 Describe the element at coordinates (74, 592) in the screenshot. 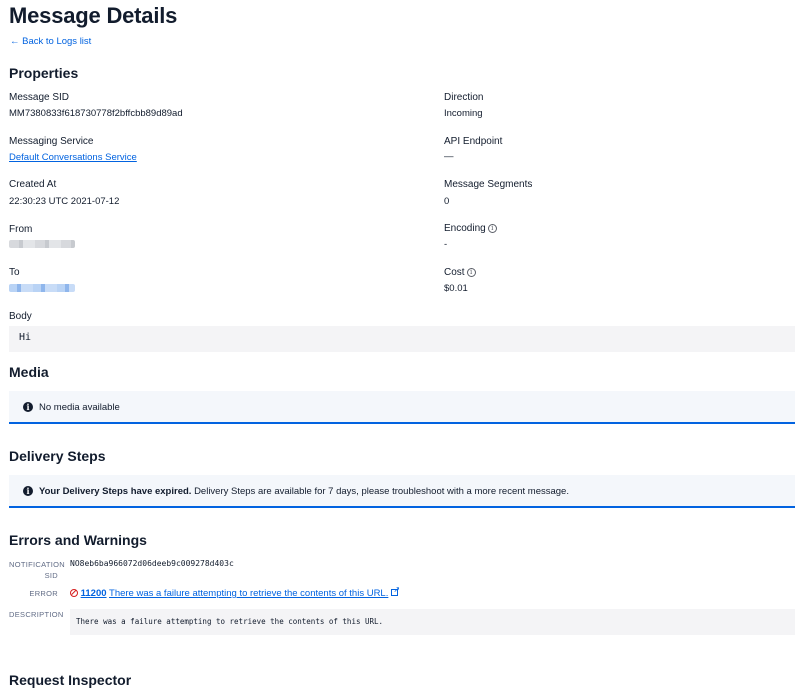

I see `error-ban-icon` at that location.